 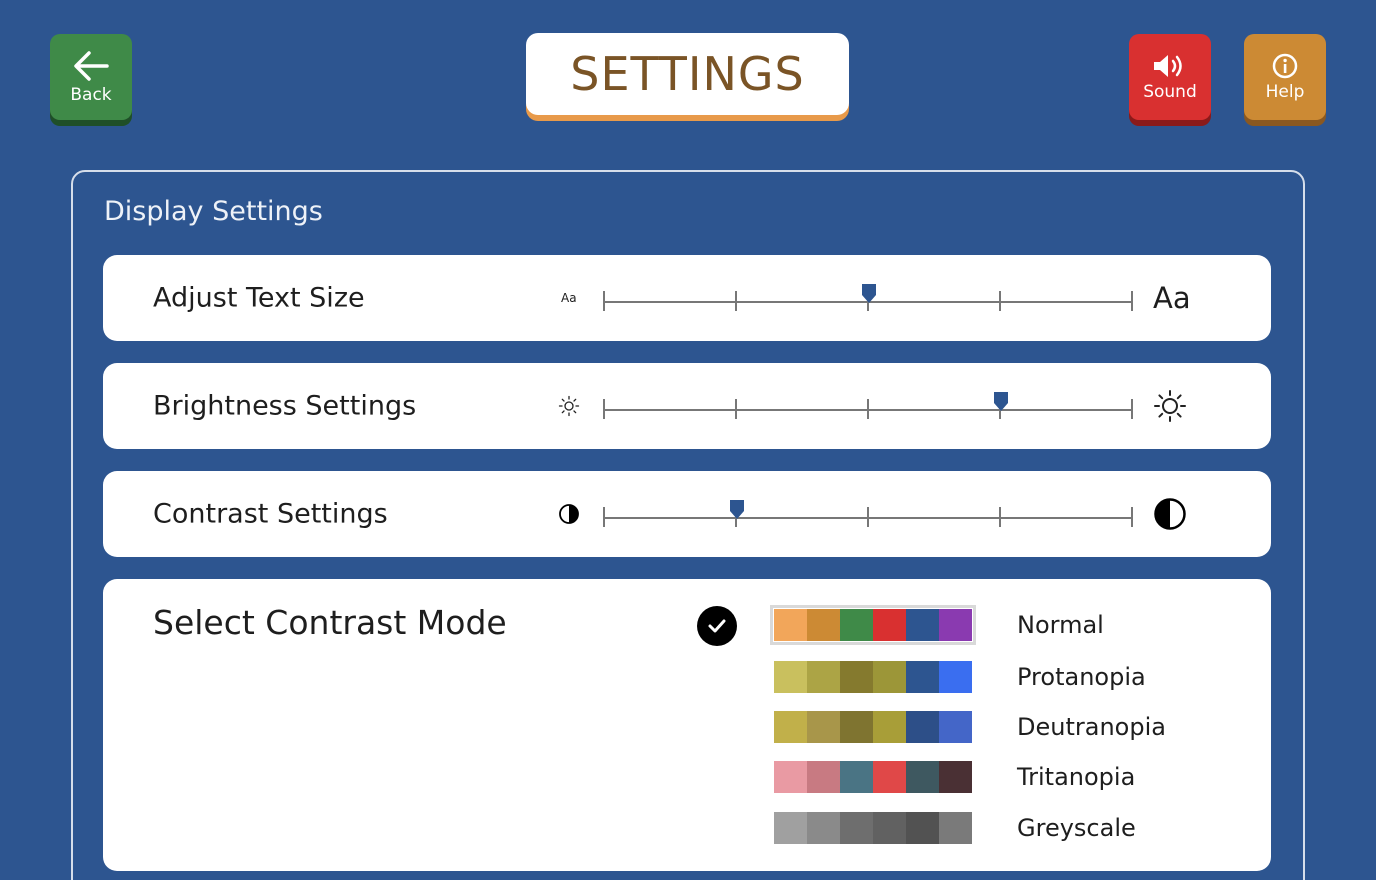 I want to click on sun-large-icon, so click(x=1170, y=406).